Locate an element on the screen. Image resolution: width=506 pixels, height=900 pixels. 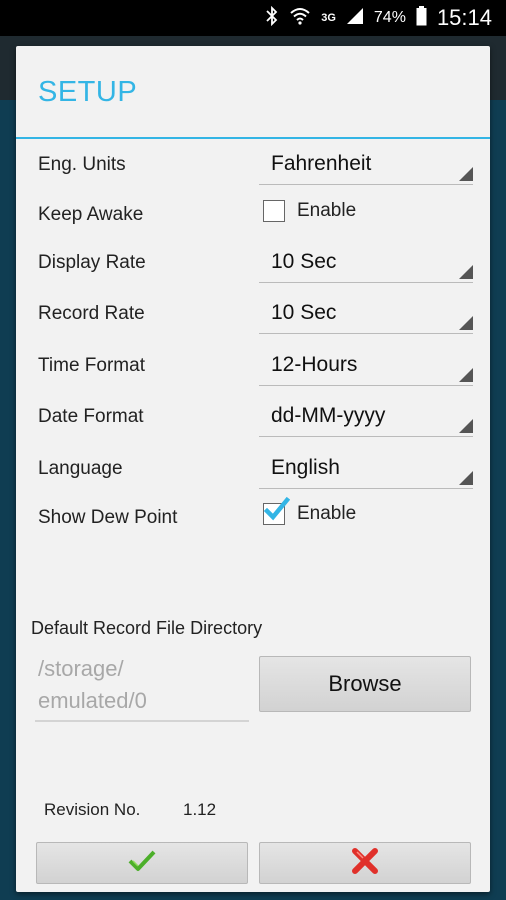
wifi-icon is located at coordinates (300, 18).